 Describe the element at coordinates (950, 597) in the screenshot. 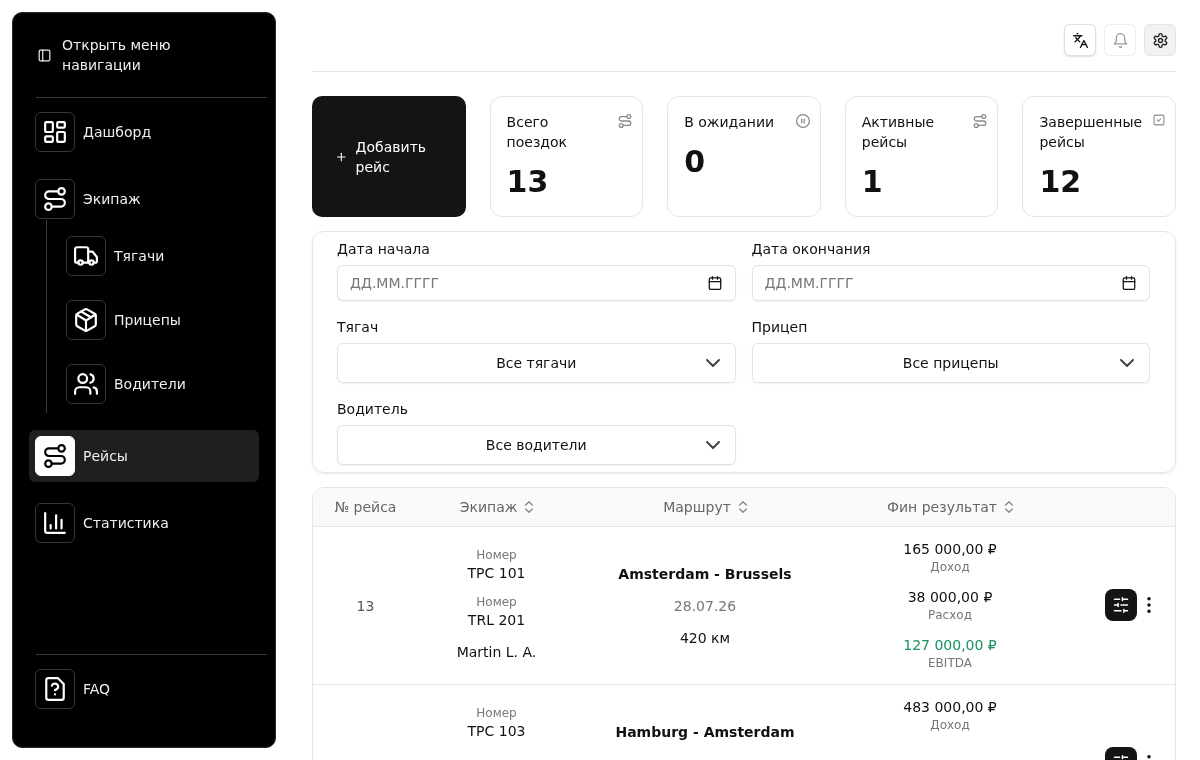

I see `amount: 38 000,00 ₽` at that location.